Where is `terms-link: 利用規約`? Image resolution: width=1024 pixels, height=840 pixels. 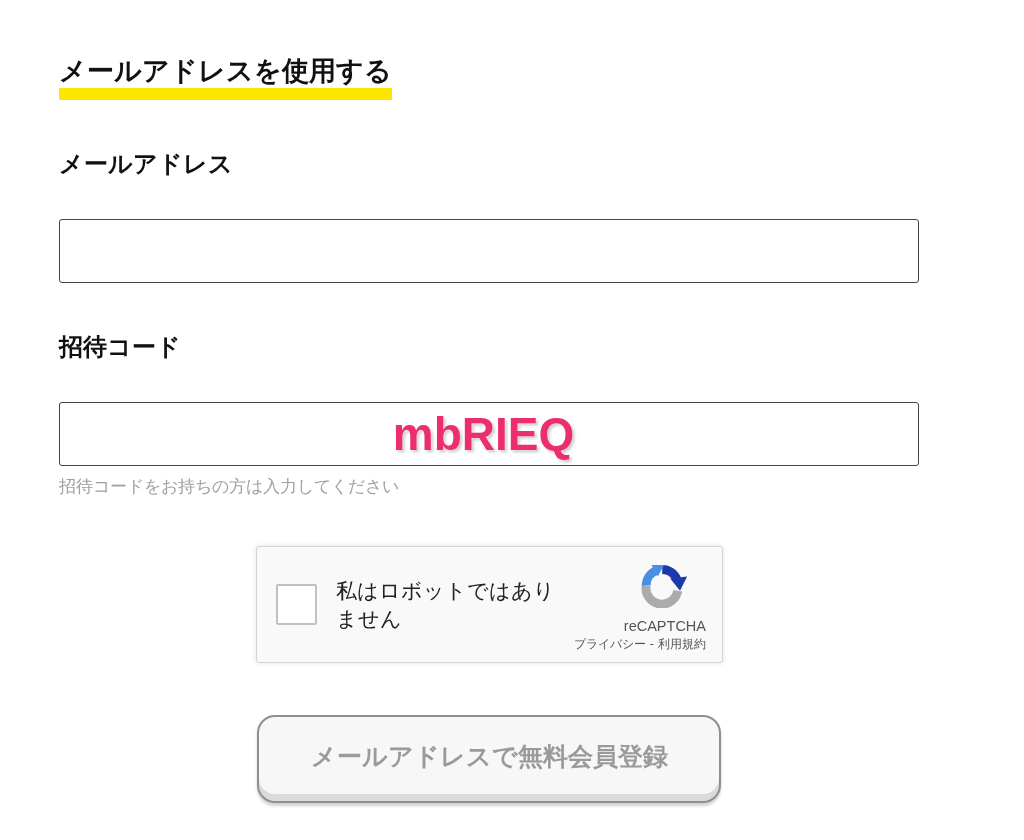
terms-link: 利用規約 is located at coordinates (682, 644).